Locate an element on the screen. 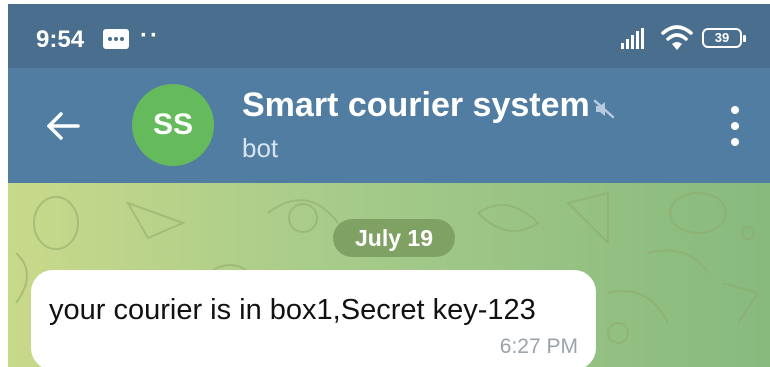 Image resolution: width=770 pixels, height=367 pixels. battery-icon: 39 is located at coordinates (724, 38).